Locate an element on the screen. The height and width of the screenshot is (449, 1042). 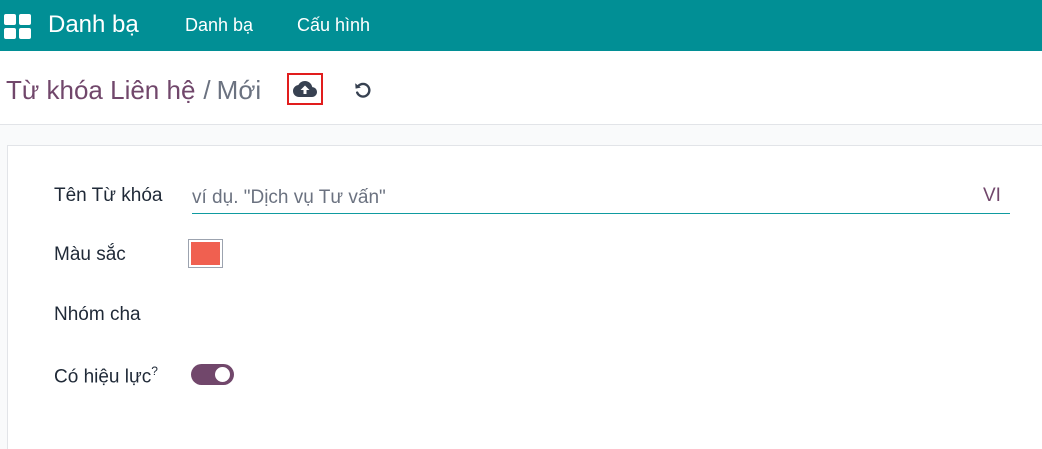
color-swatch-fill is located at coordinates (205, 253).